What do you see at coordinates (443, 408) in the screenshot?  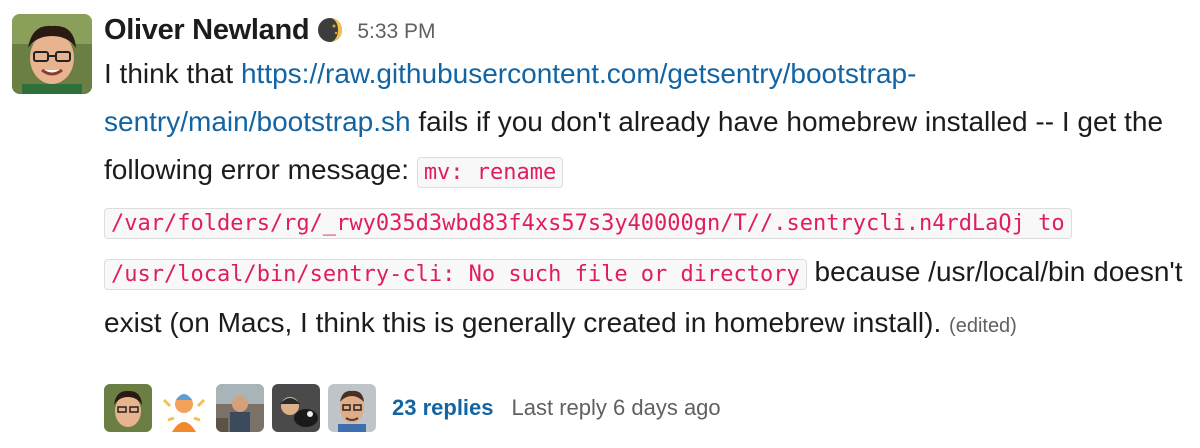 I see `reply-count-link: 23 replies` at bounding box center [443, 408].